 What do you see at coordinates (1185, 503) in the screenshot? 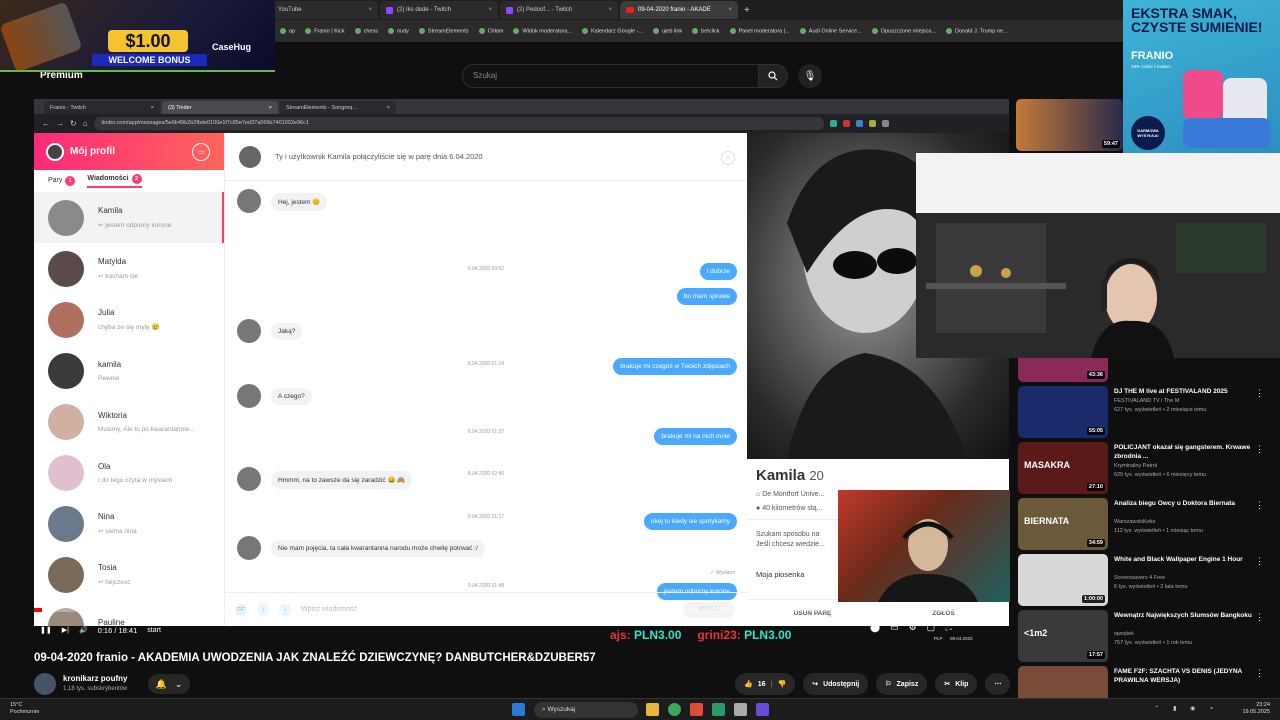
I see `video-title: Analiza biegu Owcy u Doktora Biernata` at bounding box center [1185, 503].